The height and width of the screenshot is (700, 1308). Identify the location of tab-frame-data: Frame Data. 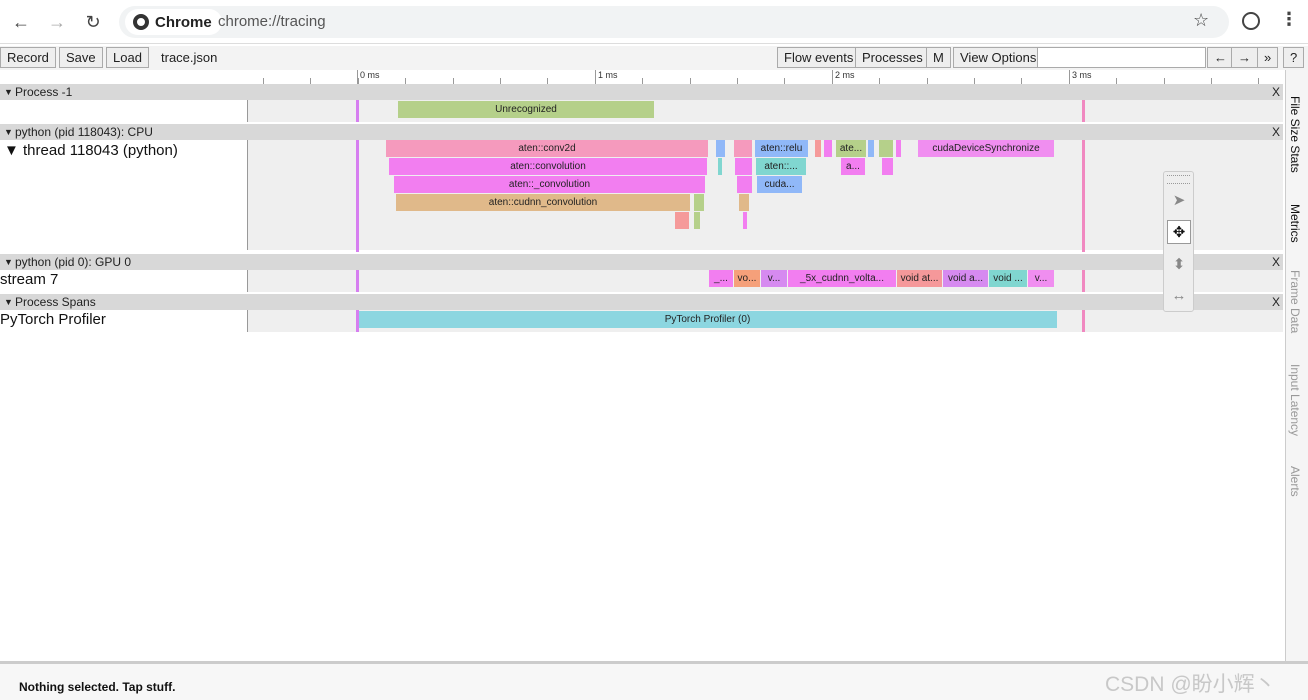
(1295, 301).